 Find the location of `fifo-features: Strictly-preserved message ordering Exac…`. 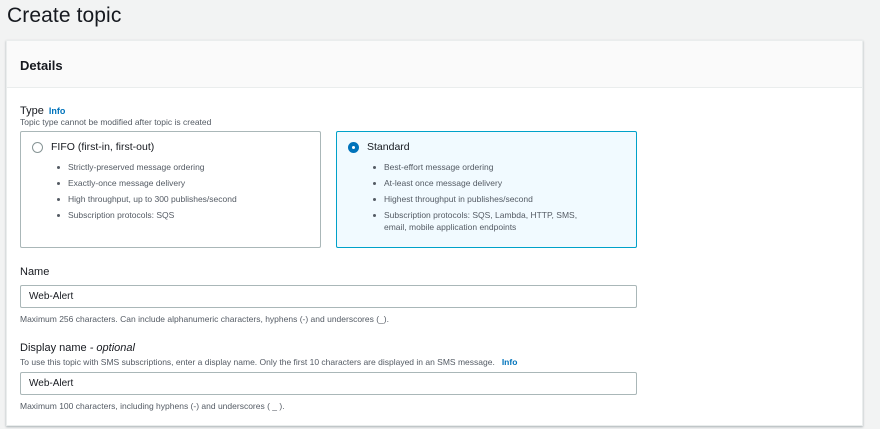

fifo-features: Strictly-preserved message ordering Exac… is located at coordinates (146, 191).